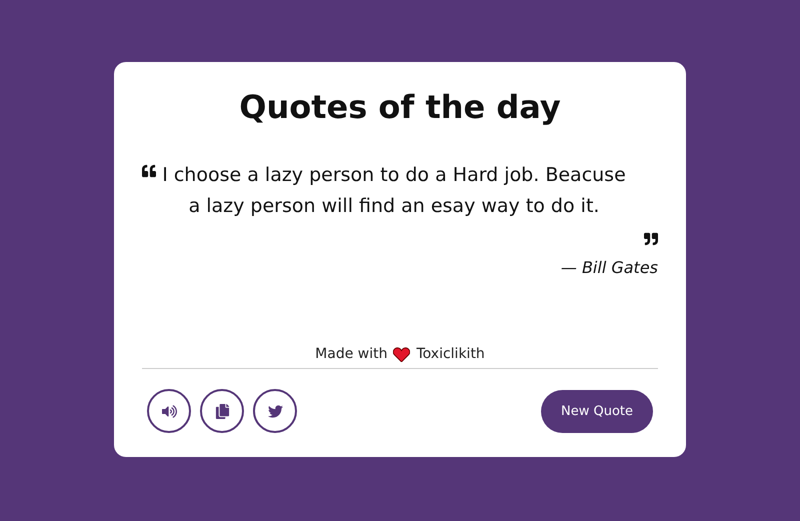  I want to click on card-title: Quotes of the day, so click(400, 107).